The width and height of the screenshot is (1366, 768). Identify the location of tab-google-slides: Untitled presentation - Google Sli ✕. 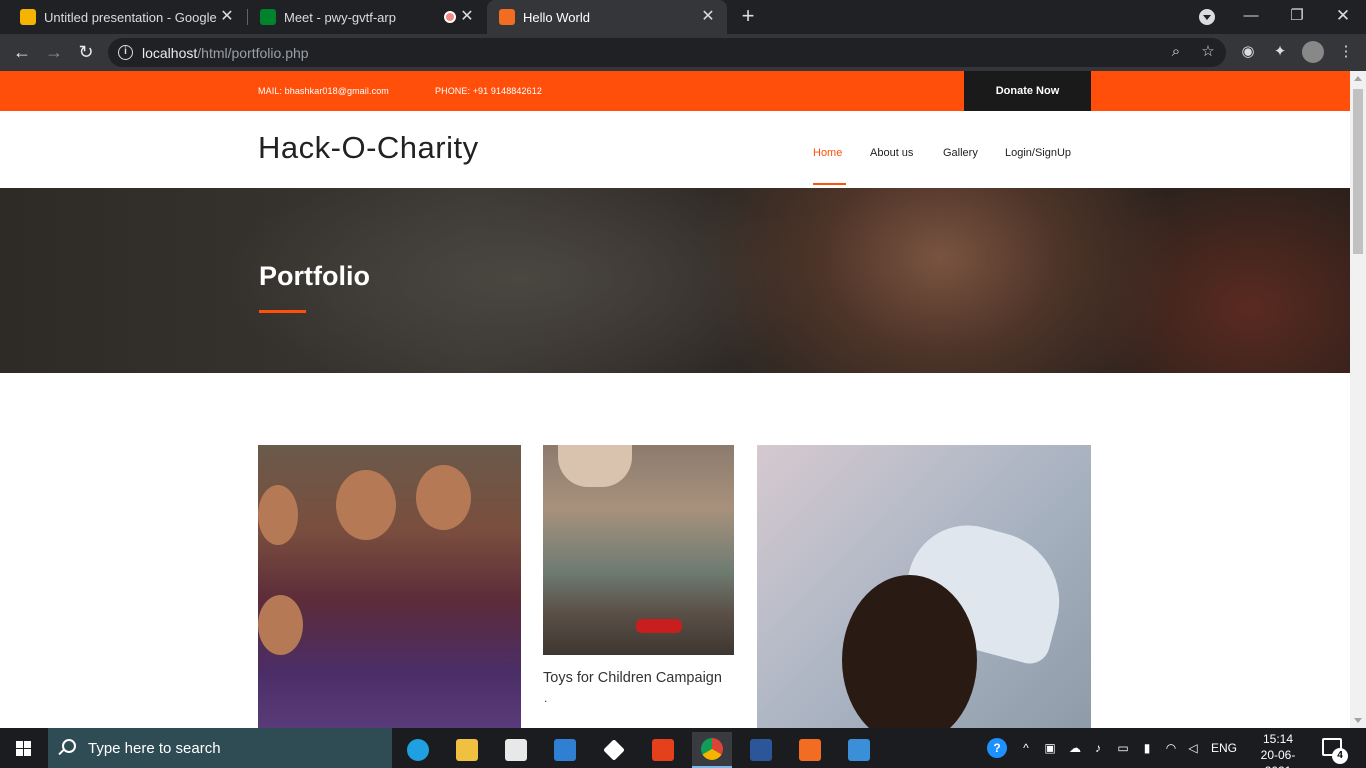
(123, 17).